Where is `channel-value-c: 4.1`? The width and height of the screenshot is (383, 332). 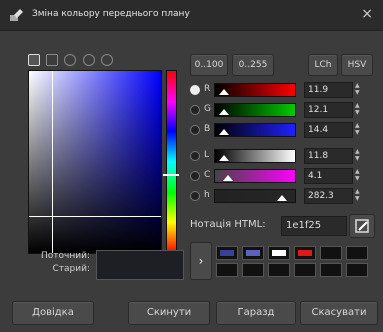
channel-value-c: 4.1 is located at coordinates (328, 176).